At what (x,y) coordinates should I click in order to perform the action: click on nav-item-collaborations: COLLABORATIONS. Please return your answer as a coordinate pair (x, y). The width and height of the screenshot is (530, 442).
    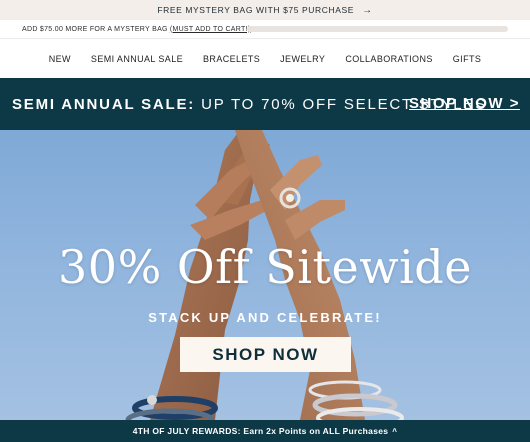
    Looking at the image, I should click on (388, 59).